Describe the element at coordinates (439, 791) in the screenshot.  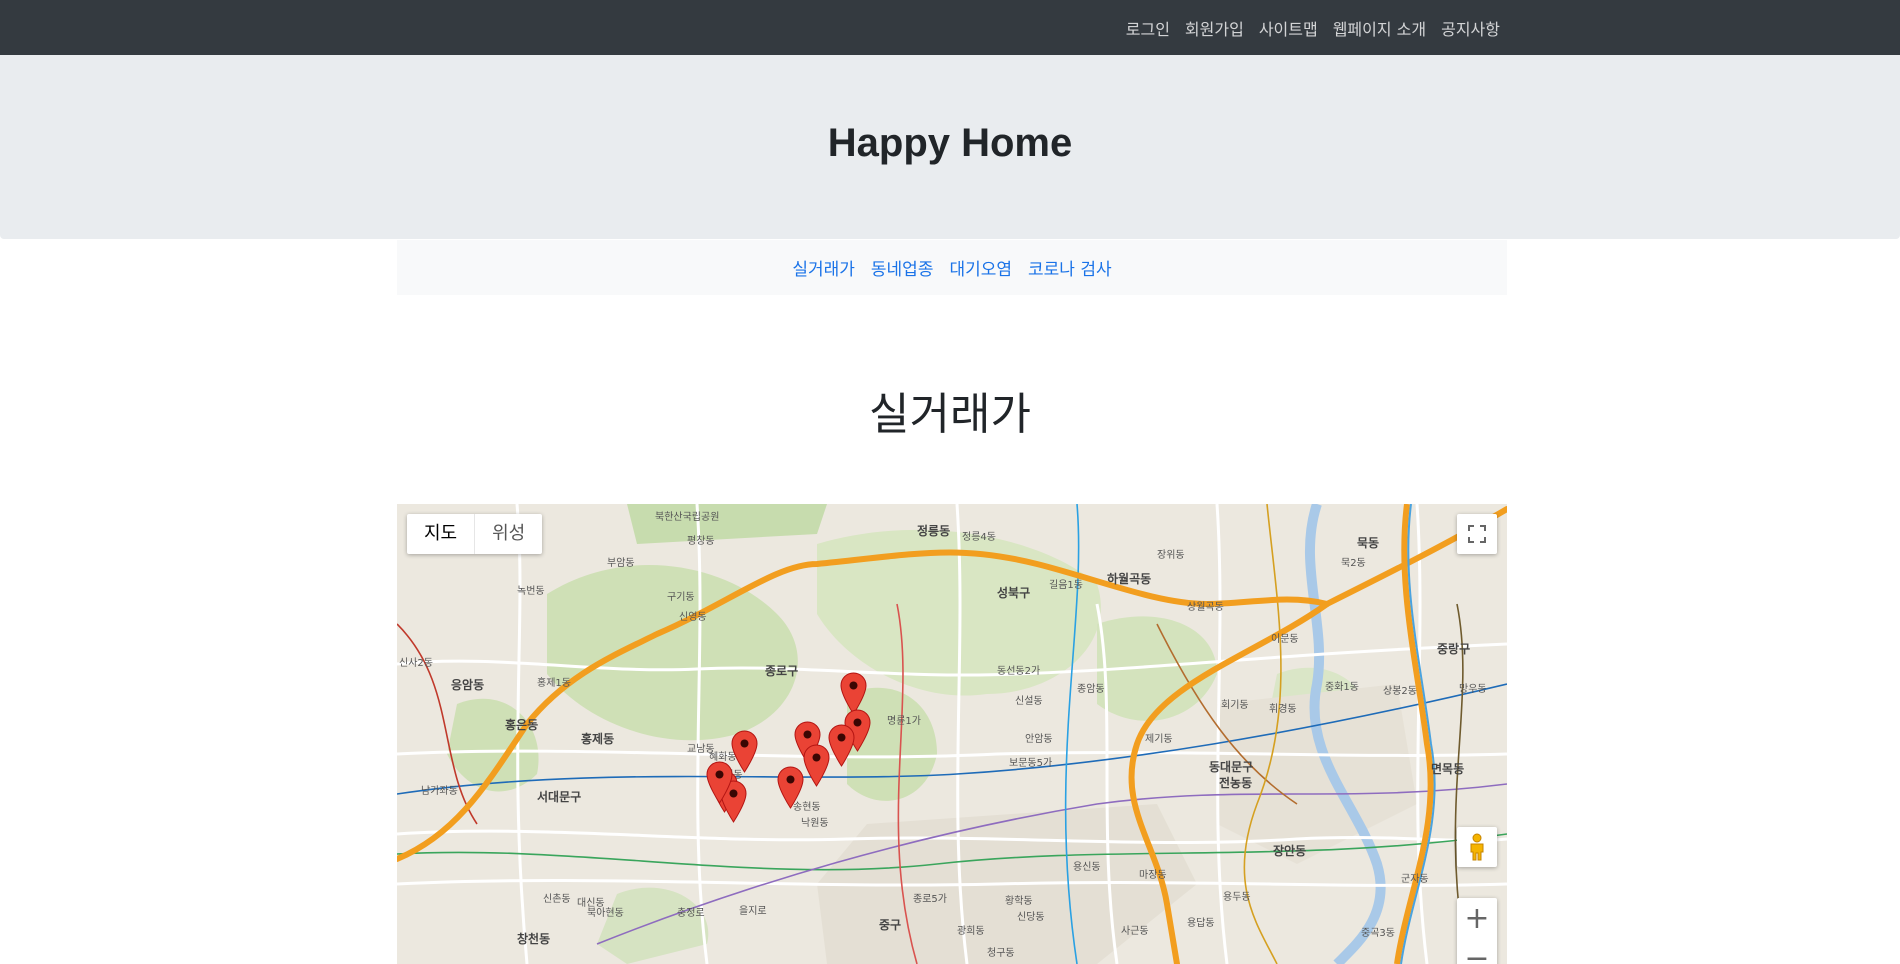
I see `map-label: 남가좌동` at that location.